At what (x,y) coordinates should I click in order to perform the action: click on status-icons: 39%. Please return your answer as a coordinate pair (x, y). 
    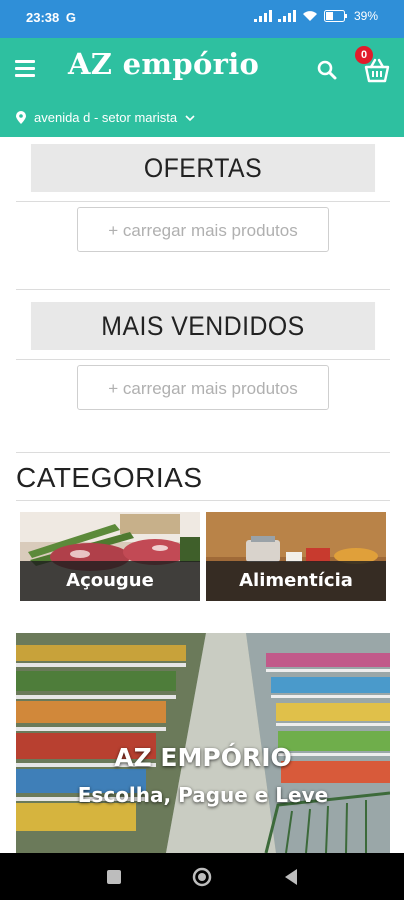
    Looking at the image, I should click on (315, 16).